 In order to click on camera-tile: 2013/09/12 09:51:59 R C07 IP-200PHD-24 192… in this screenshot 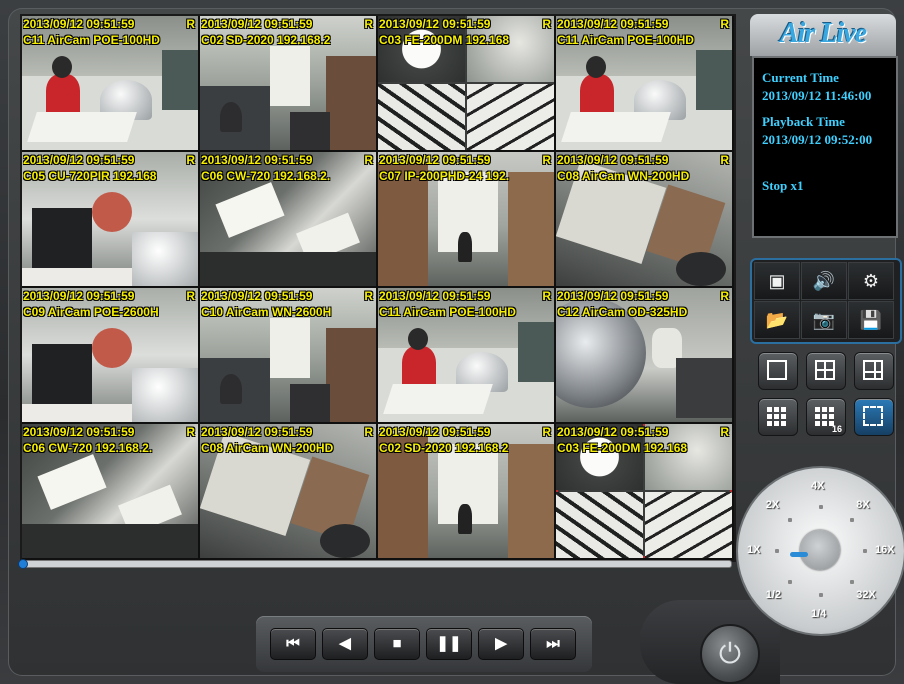, I will do `click(466, 219)`.